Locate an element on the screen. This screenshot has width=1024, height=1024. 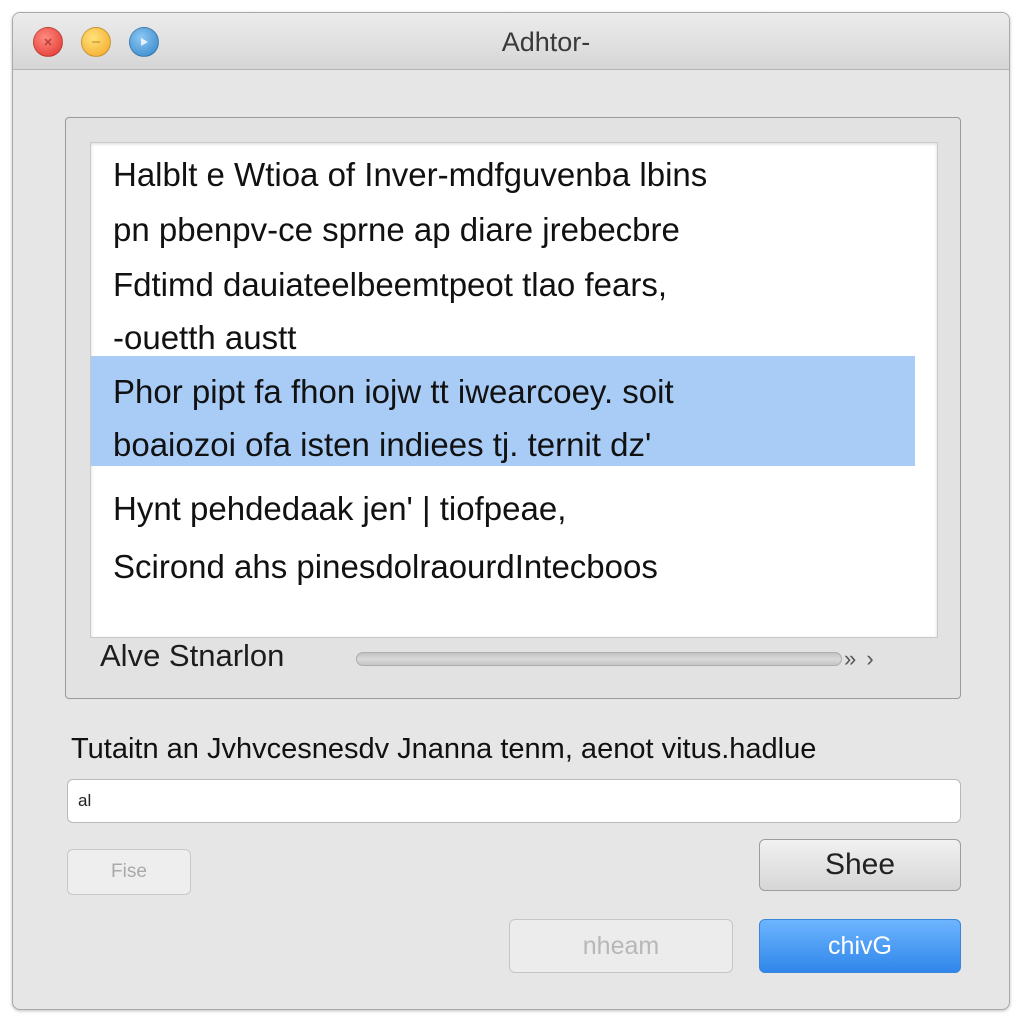
text-line: -ouetth austt is located at coordinates (205, 337).